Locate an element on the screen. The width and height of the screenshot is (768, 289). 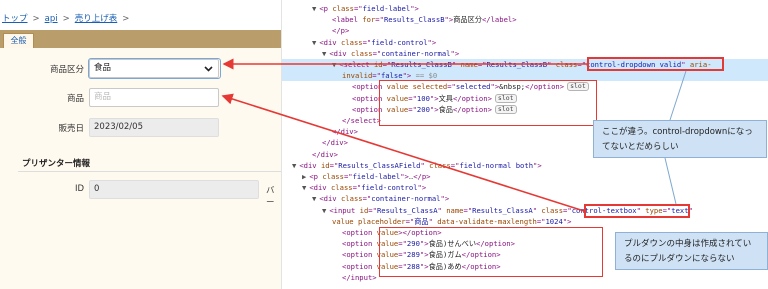
code-token: </input> is located at coordinates (359, 277).